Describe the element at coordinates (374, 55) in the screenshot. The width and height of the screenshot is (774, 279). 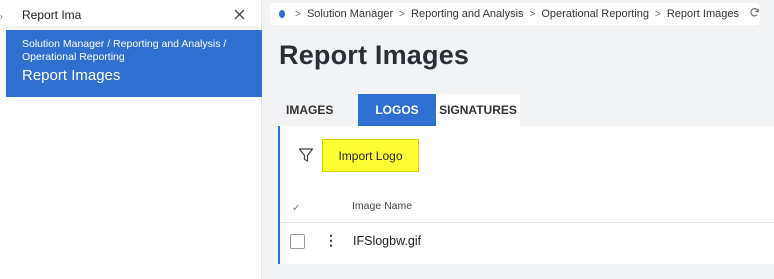
I see `page-title: Report Images` at that location.